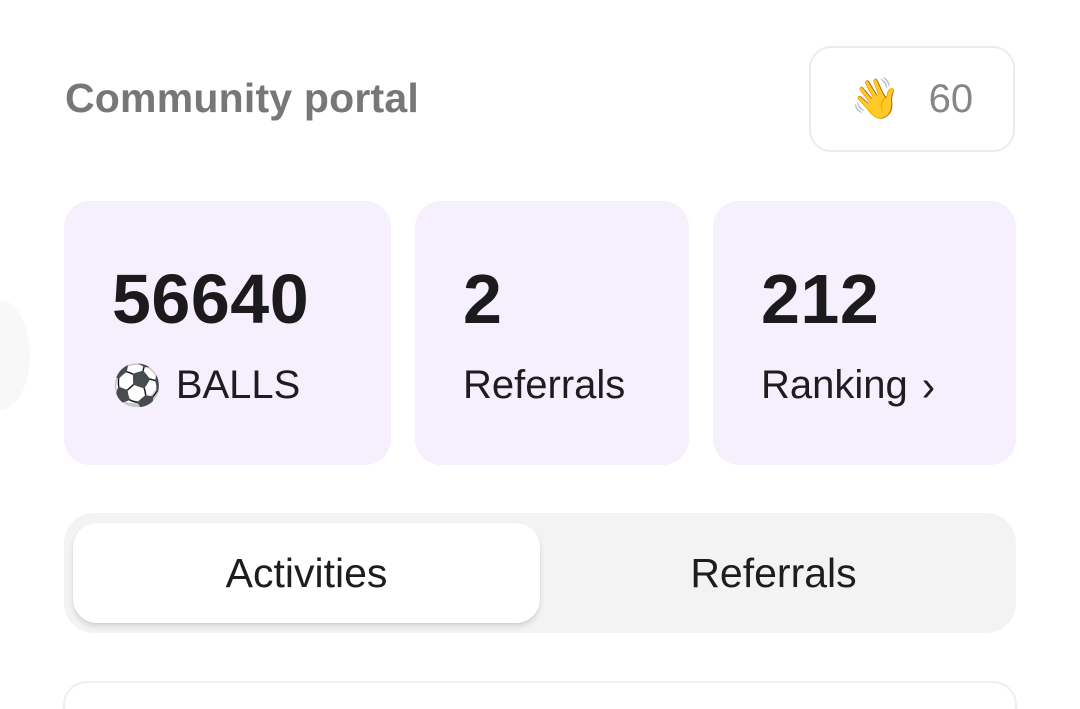  I want to click on ranking-label-row: Ranking ›, so click(848, 385).